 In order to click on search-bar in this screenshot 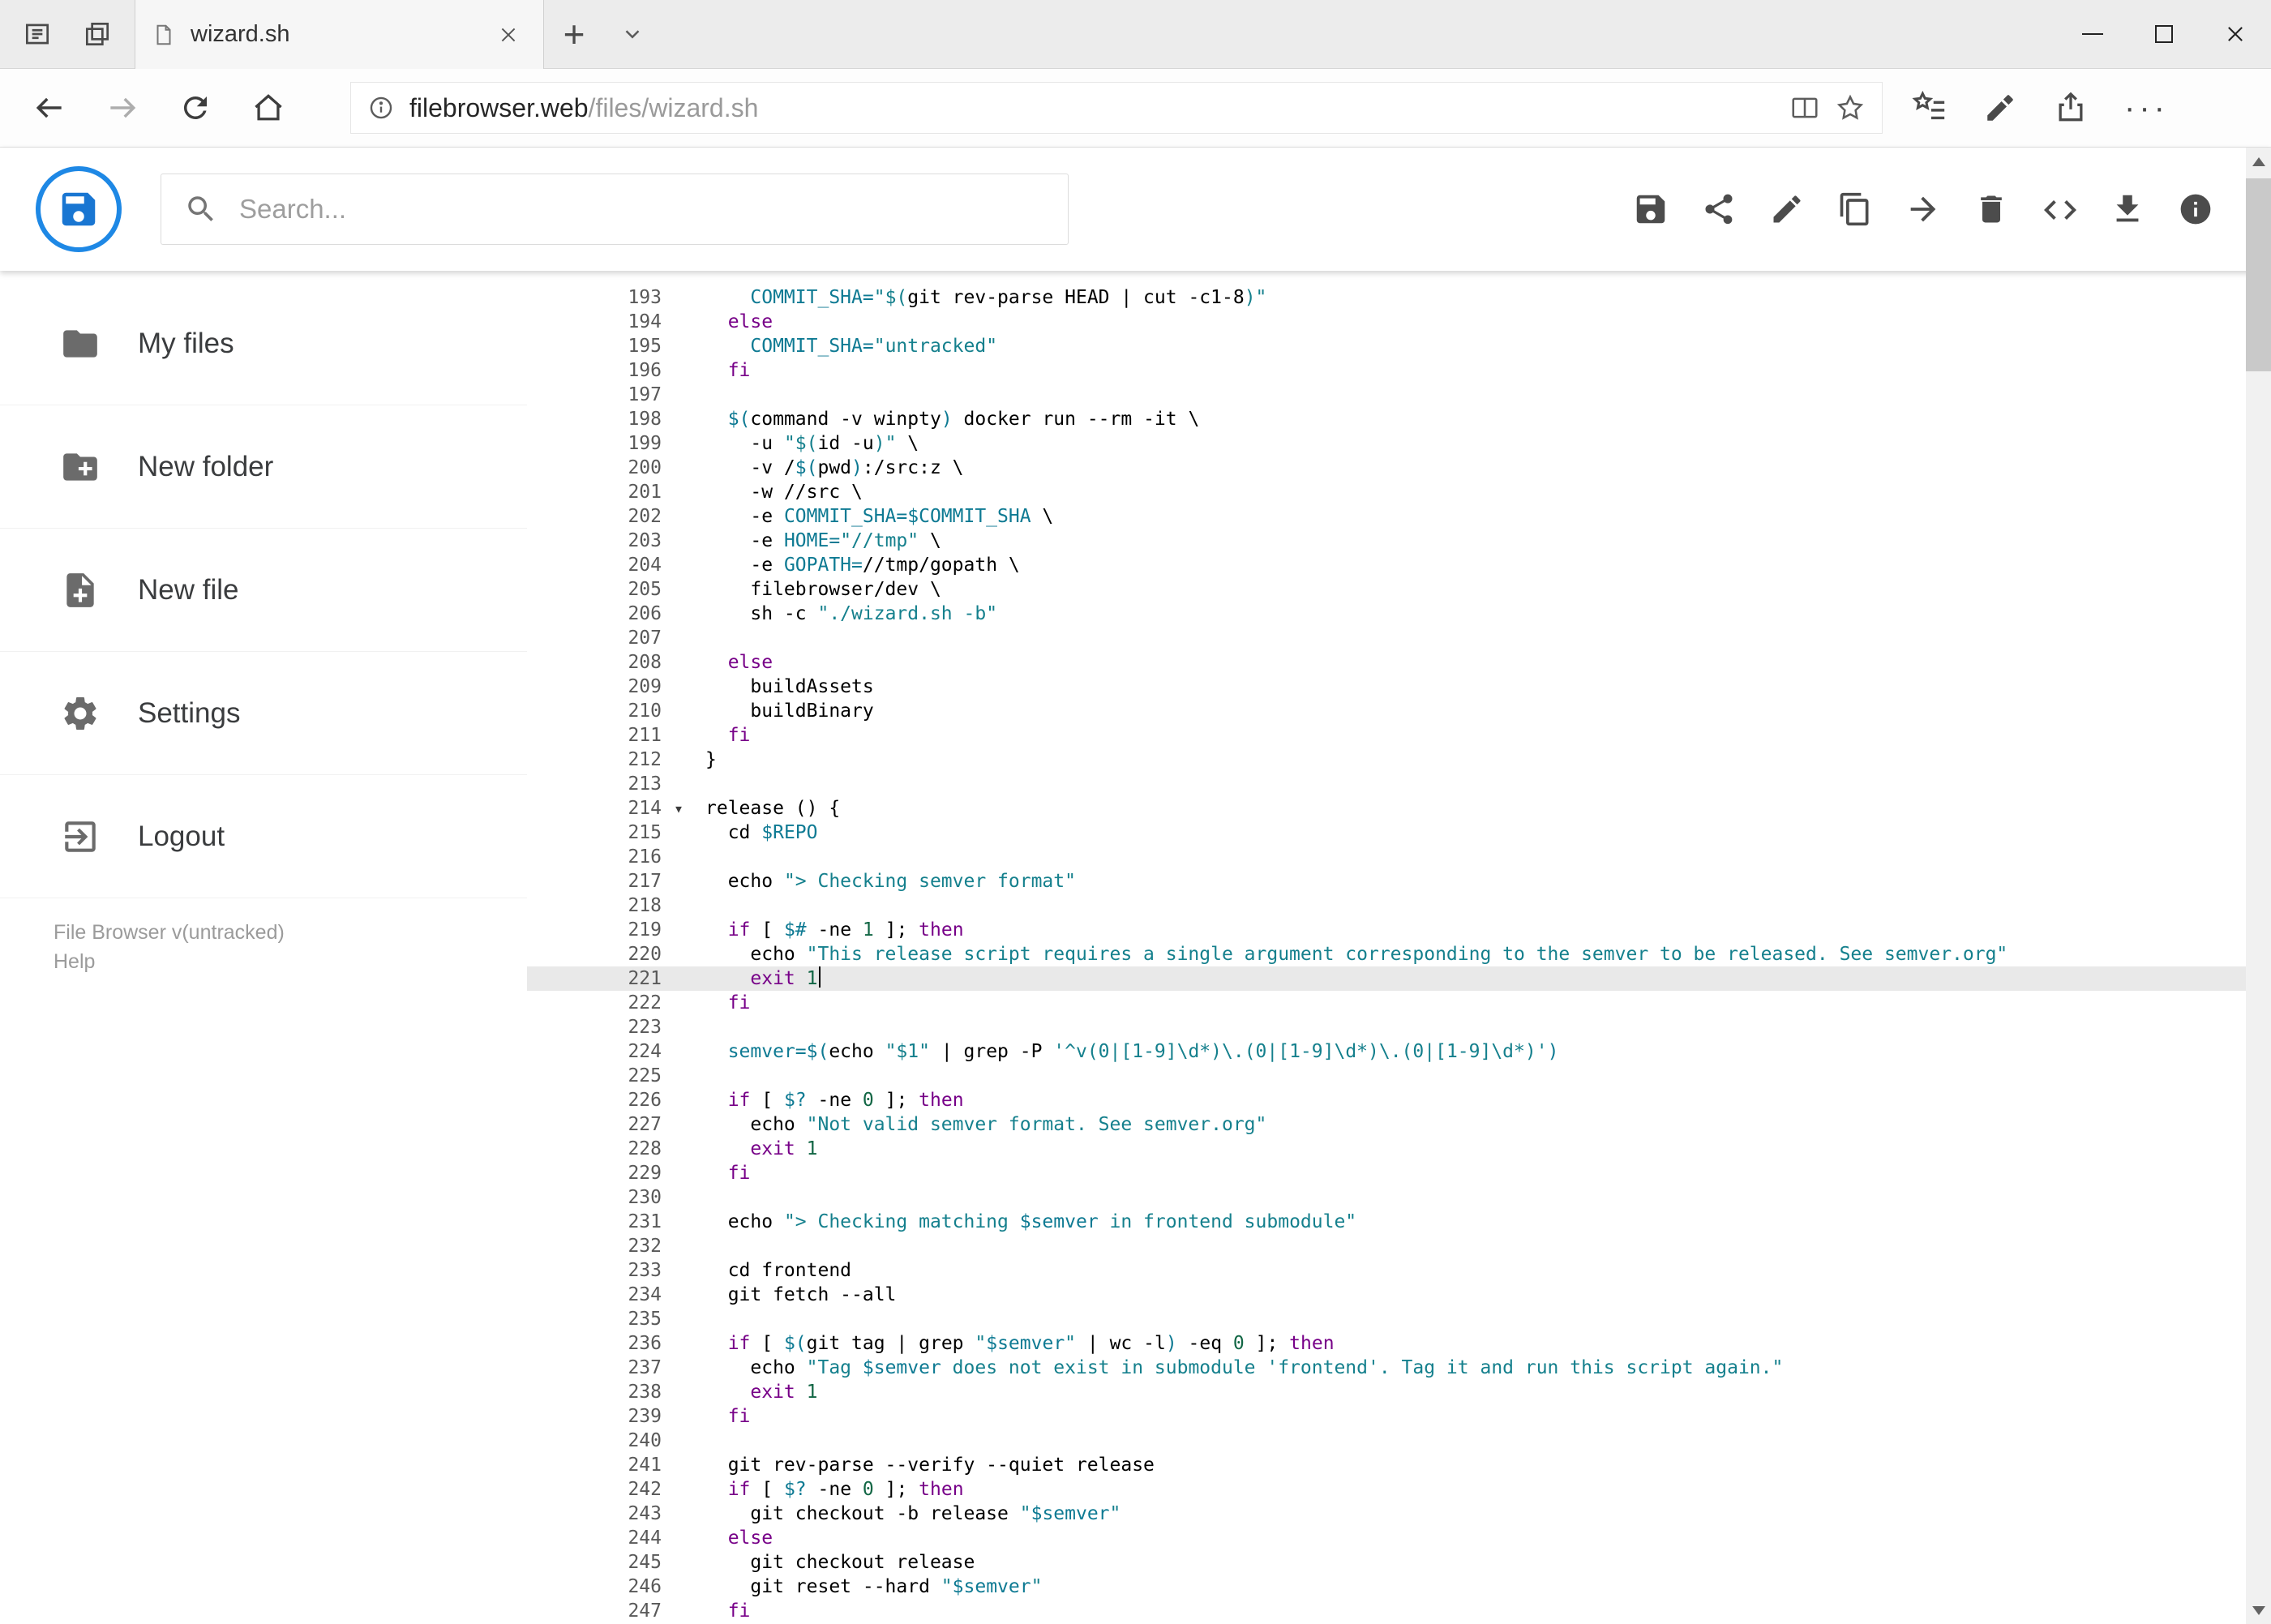, I will do `click(615, 210)`.